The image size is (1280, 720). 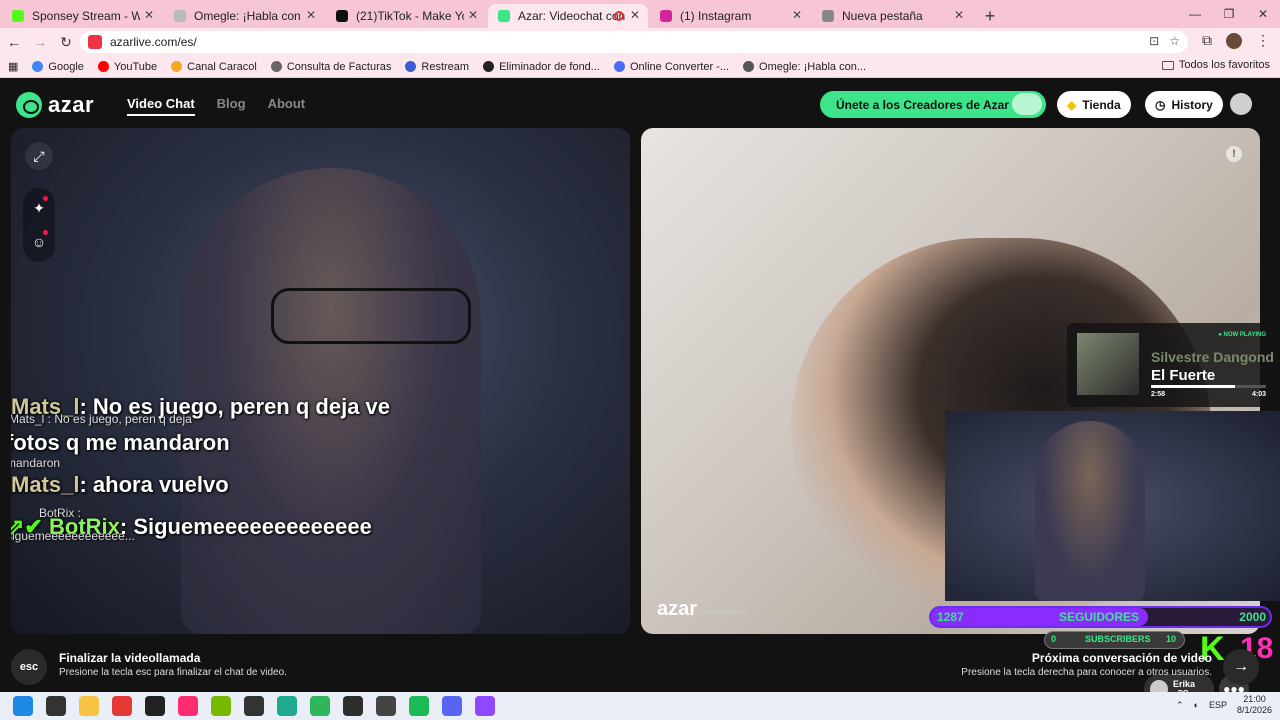 I want to click on azar-logo: azar, so click(x=55, y=105).